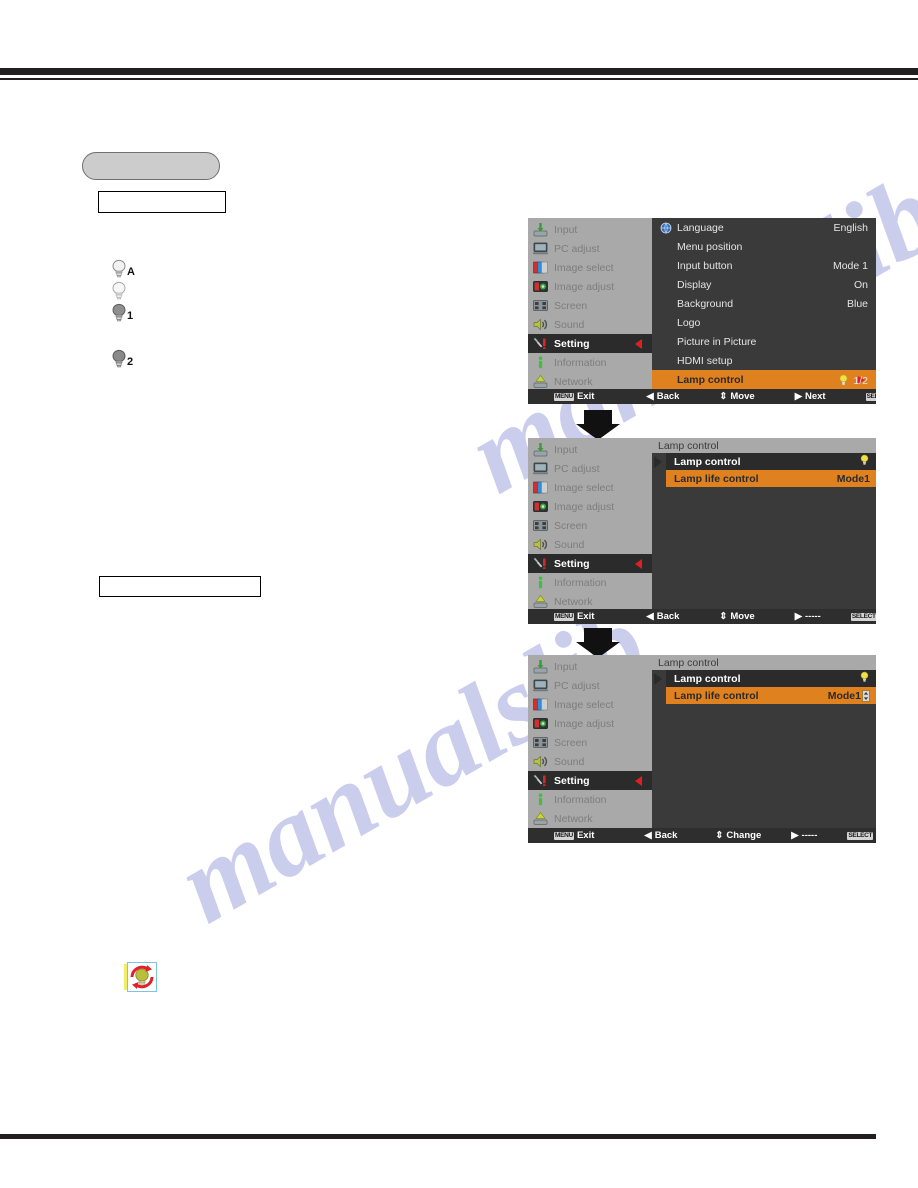 This screenshot has width=918, height=1188. Describe the element at coordinates (590, 506) in the screenshot. I see `sidebar2-item-image-adjust: Image adjust` at that location.